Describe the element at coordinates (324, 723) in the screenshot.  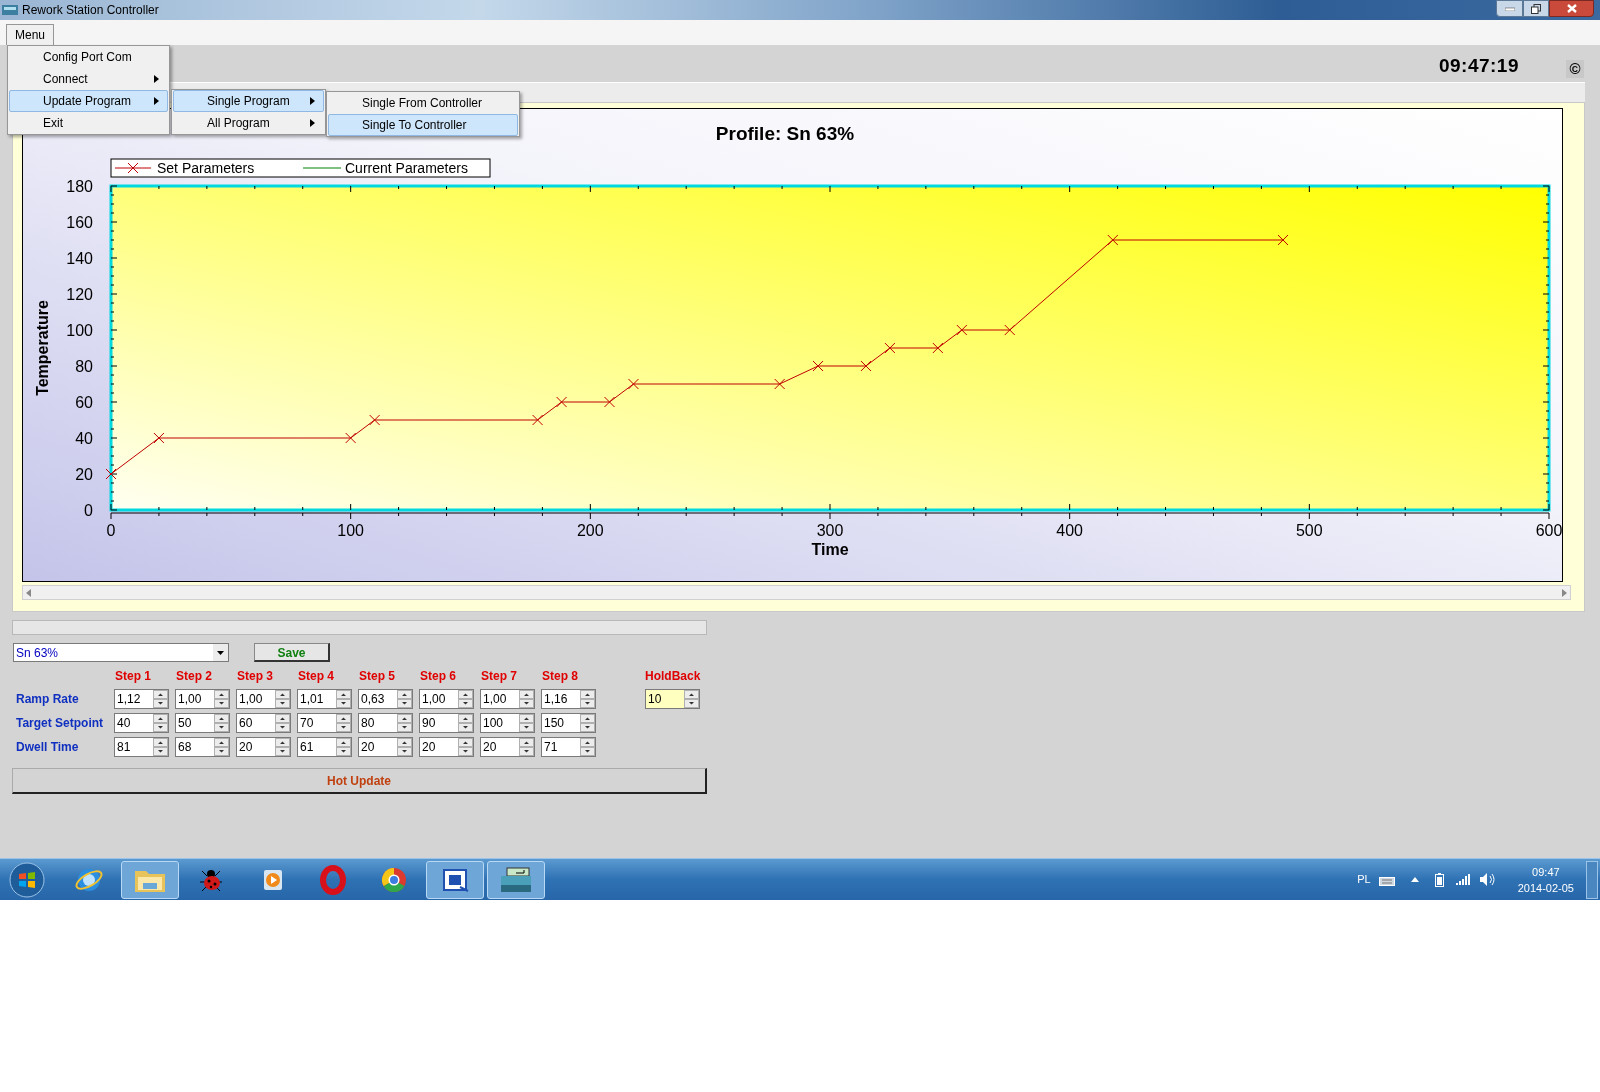
I see `number-spinner: 70` at that location.